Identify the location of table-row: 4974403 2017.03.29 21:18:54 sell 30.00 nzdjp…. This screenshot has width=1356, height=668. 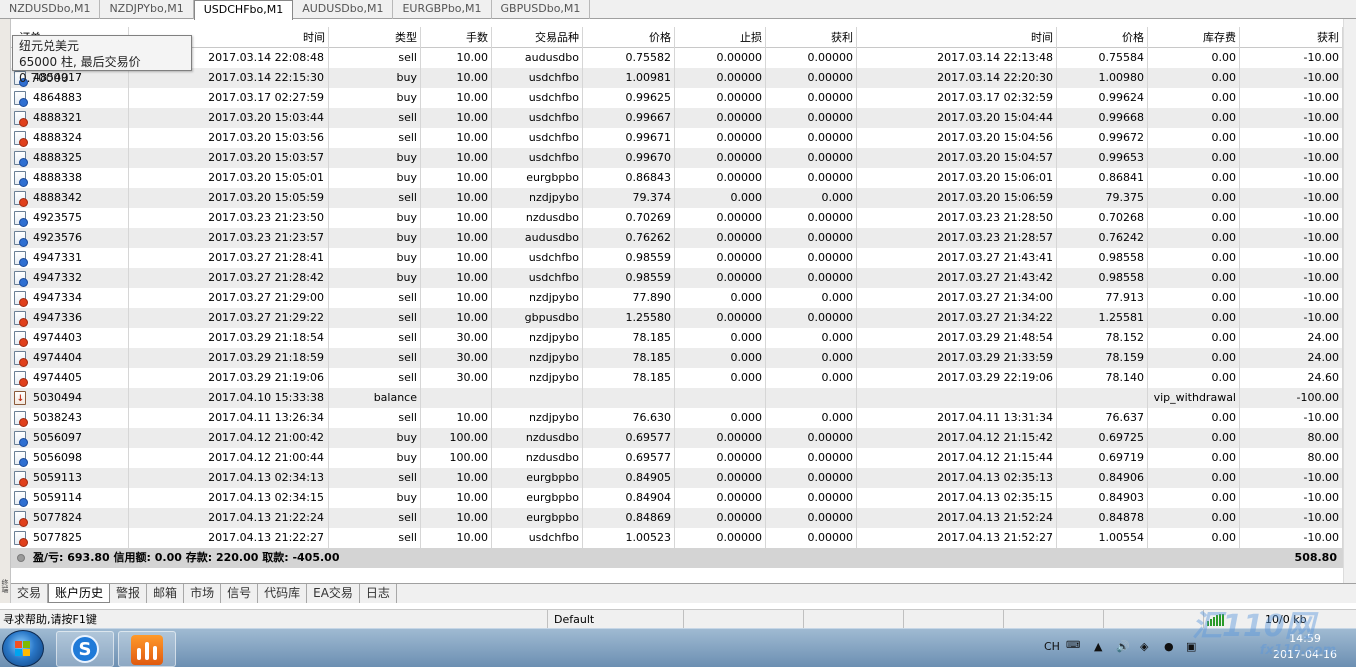
(677, 338).